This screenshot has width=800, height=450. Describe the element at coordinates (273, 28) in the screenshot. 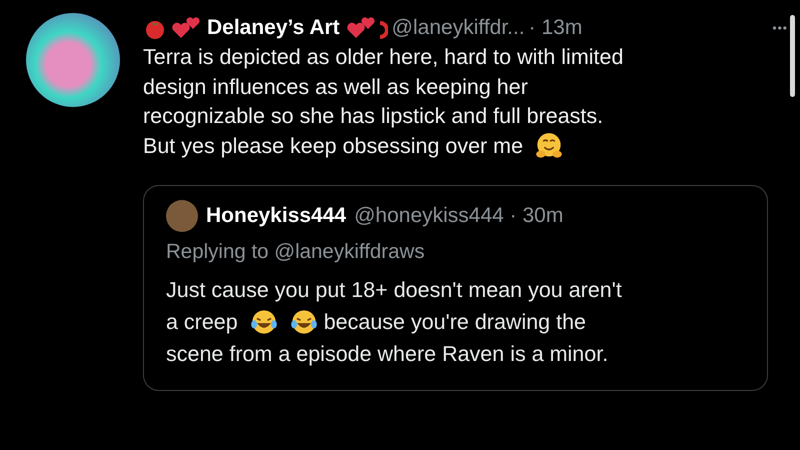

I see `display-name: Delaney’s Art` at that location.